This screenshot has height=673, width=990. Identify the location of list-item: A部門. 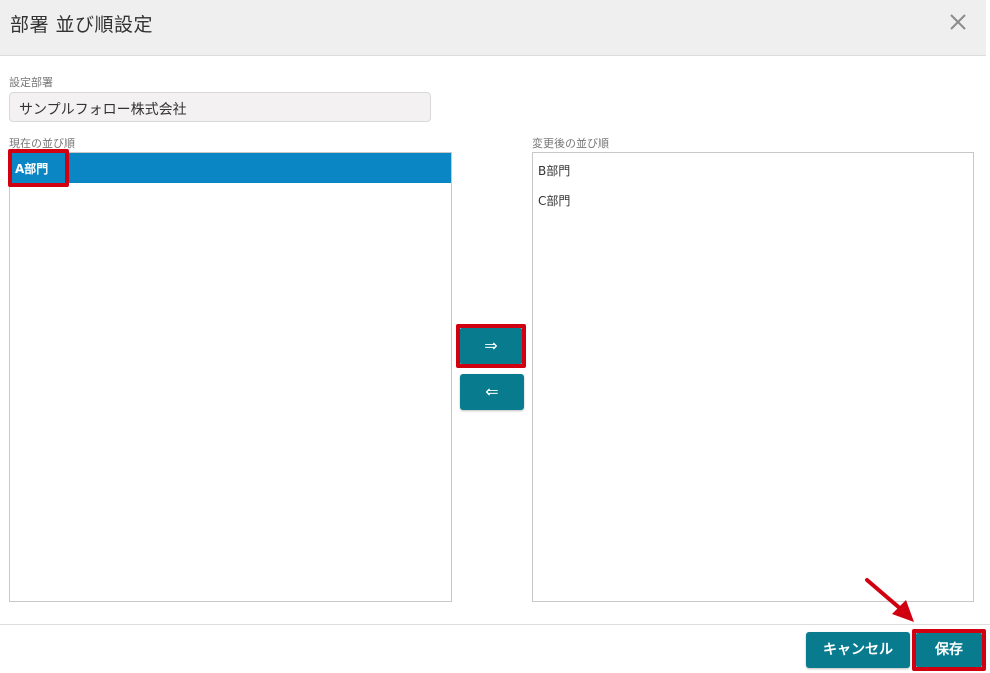
(230, 168).